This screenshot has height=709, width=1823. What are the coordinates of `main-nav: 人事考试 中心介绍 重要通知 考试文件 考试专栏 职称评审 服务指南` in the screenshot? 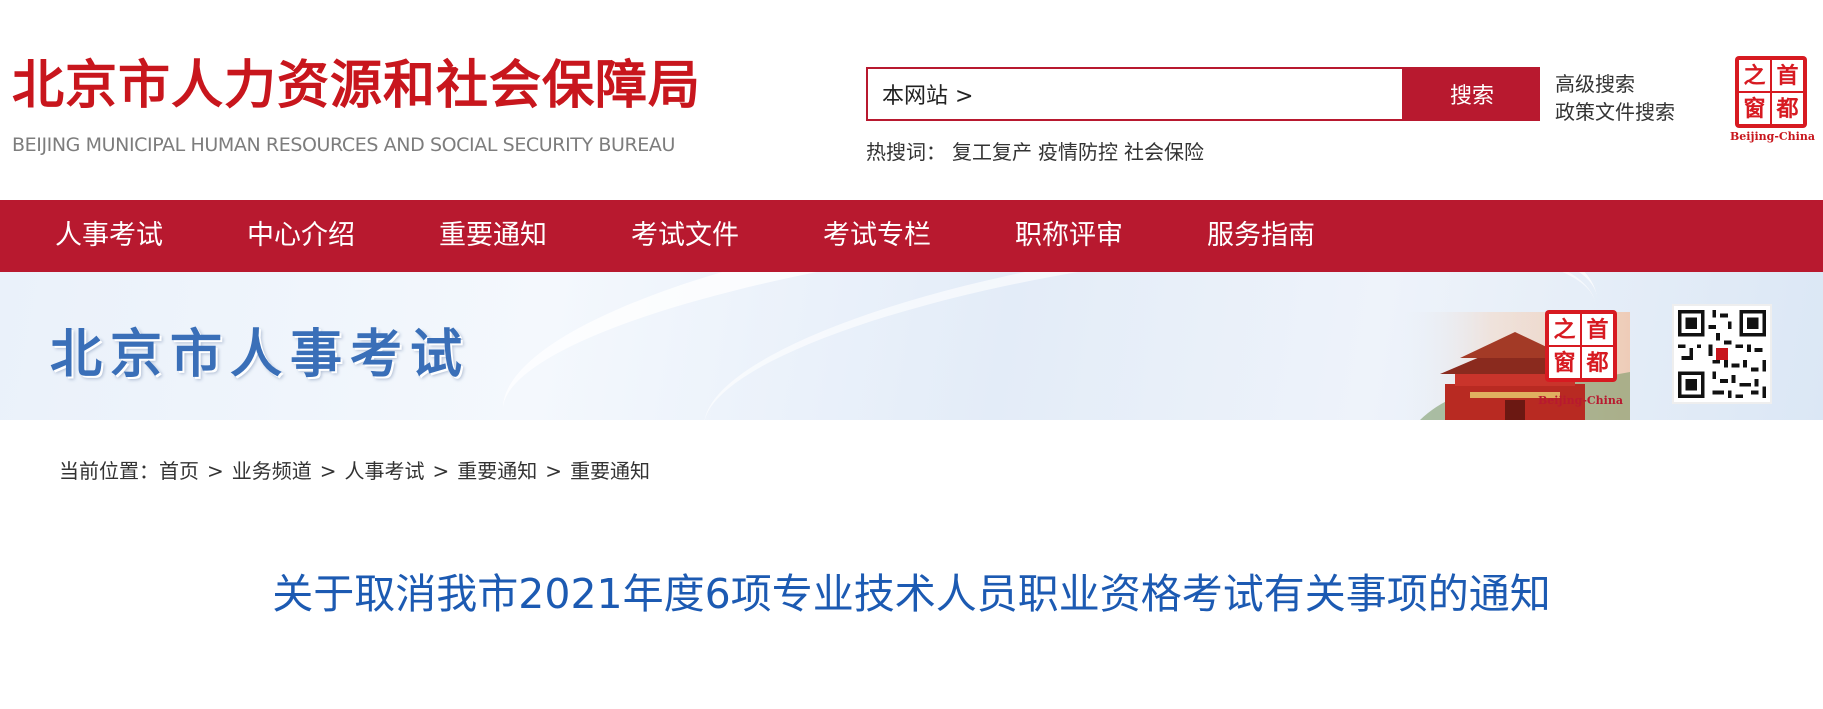 It's located at (911, 236).